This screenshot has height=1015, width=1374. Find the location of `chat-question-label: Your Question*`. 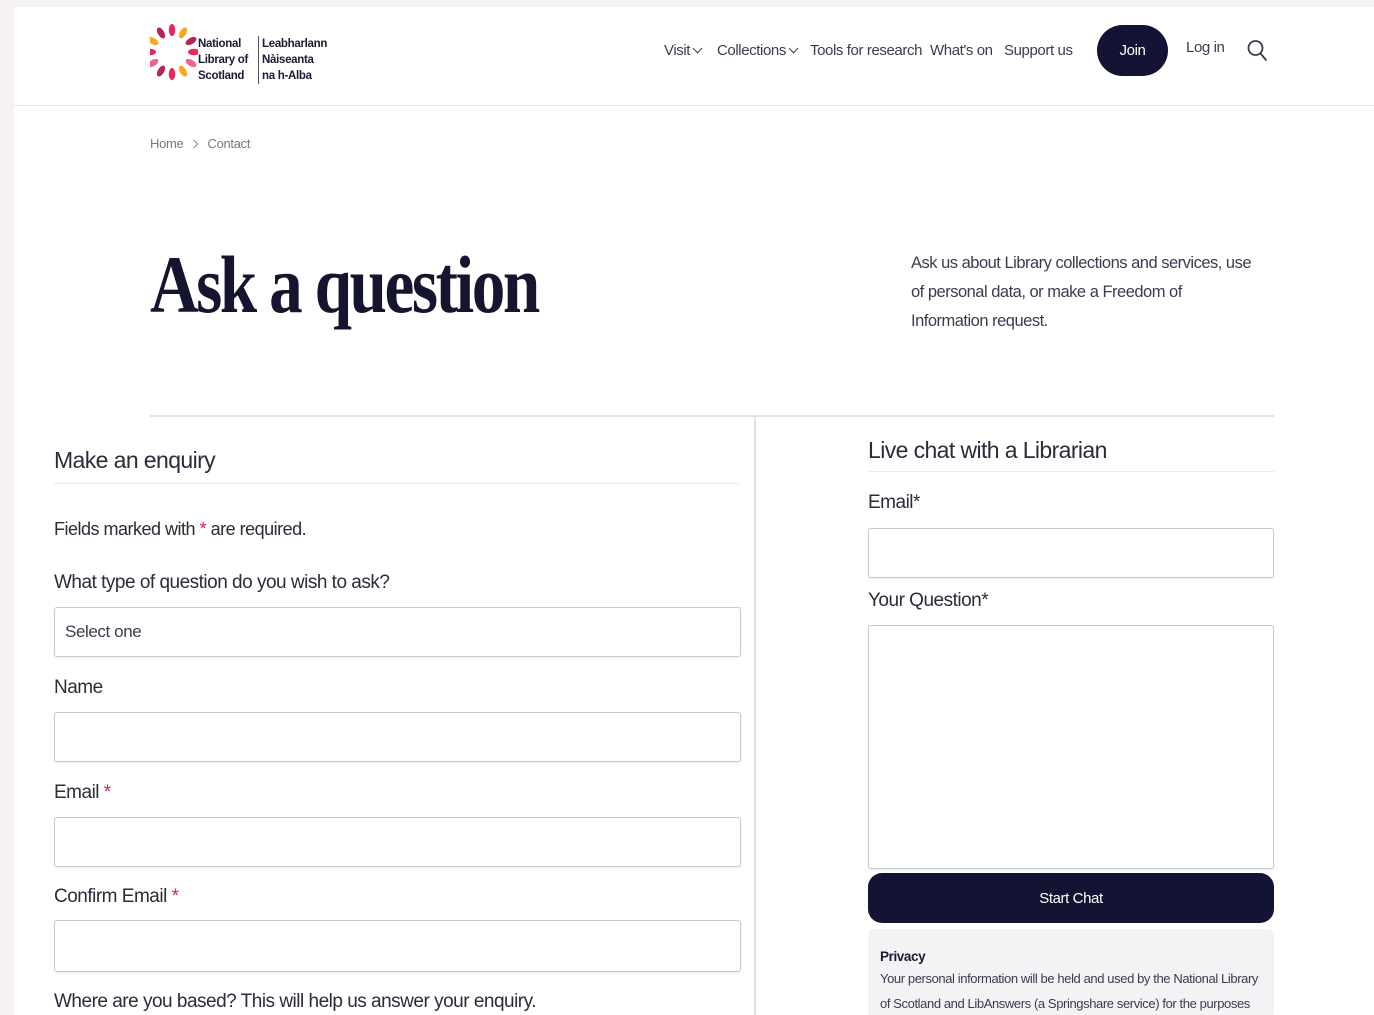

chat-question-label: Your Question* is located at coordinates (928, 600).